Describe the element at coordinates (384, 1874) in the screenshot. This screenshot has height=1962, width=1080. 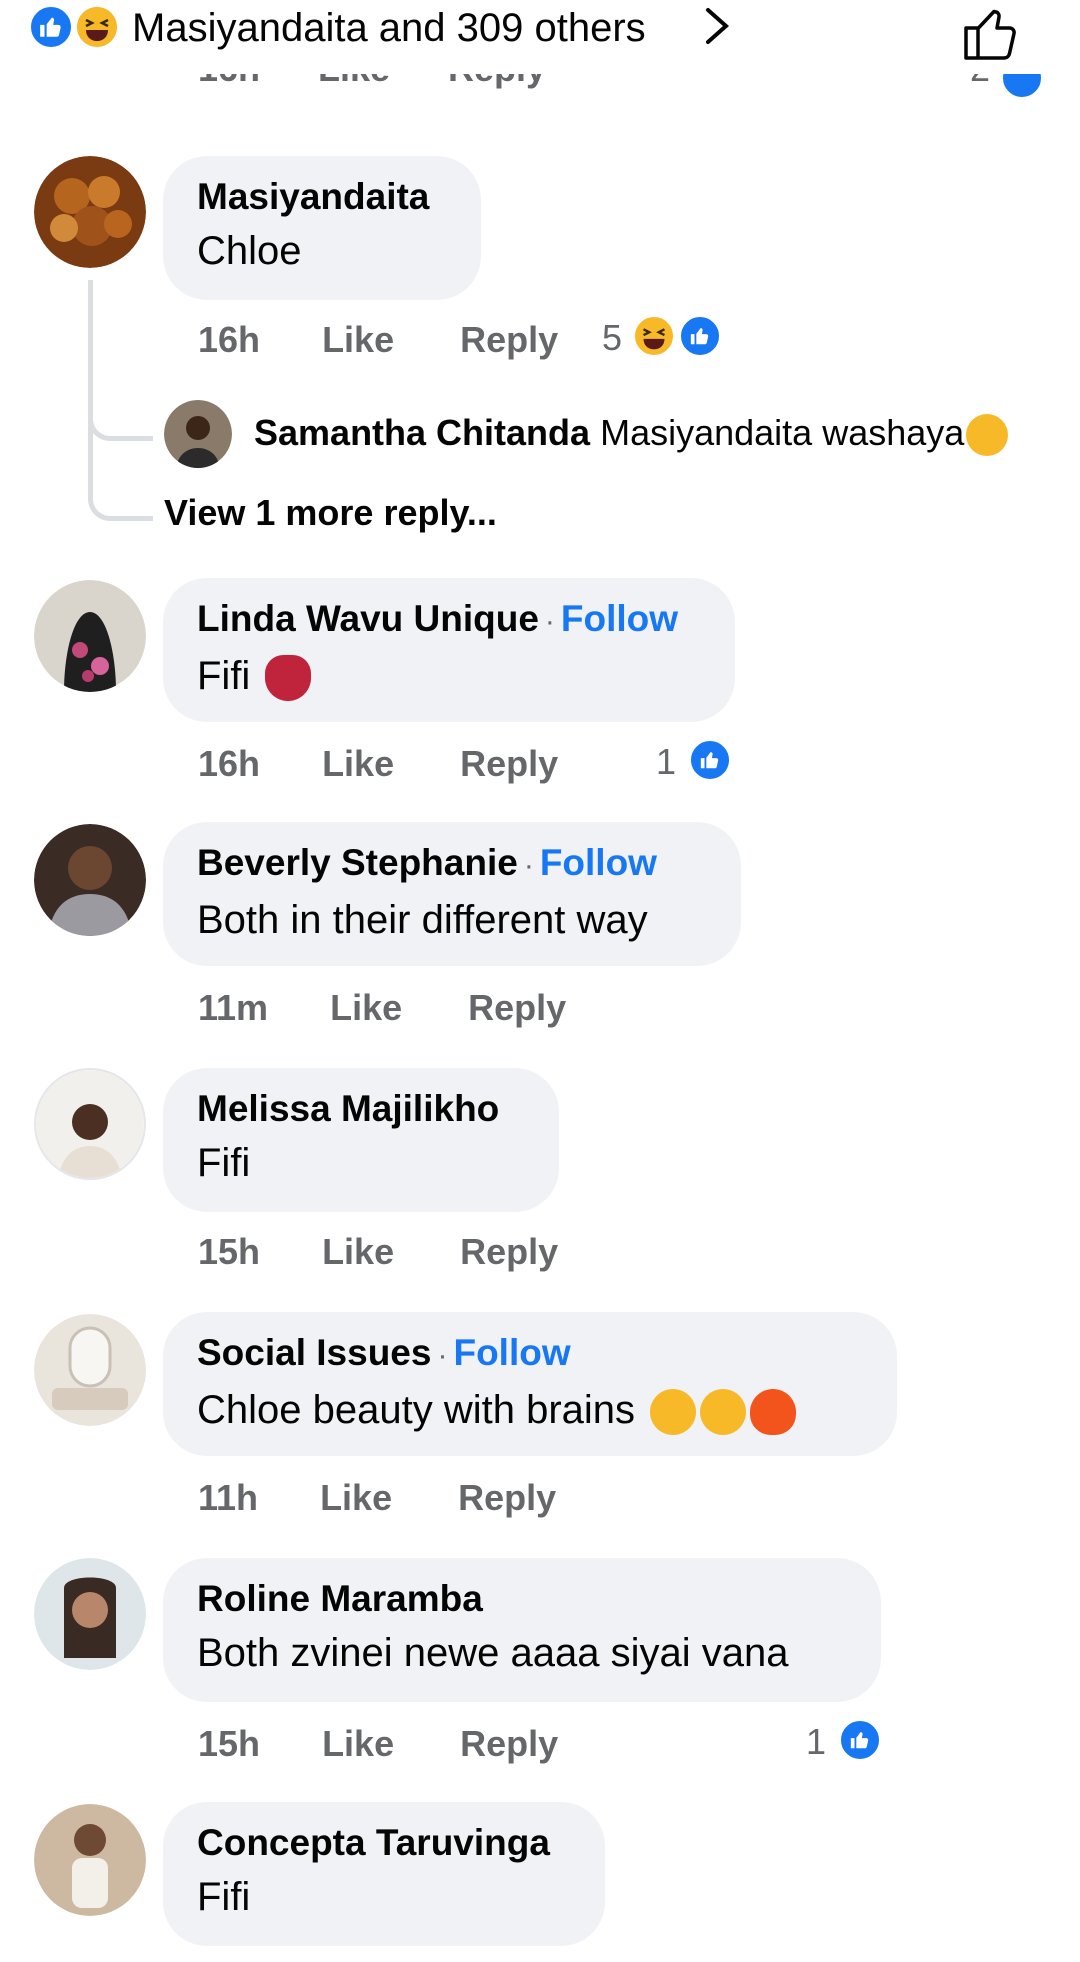
I see `comment-bubble: Concepta Taruvinga Fifi` at that location.